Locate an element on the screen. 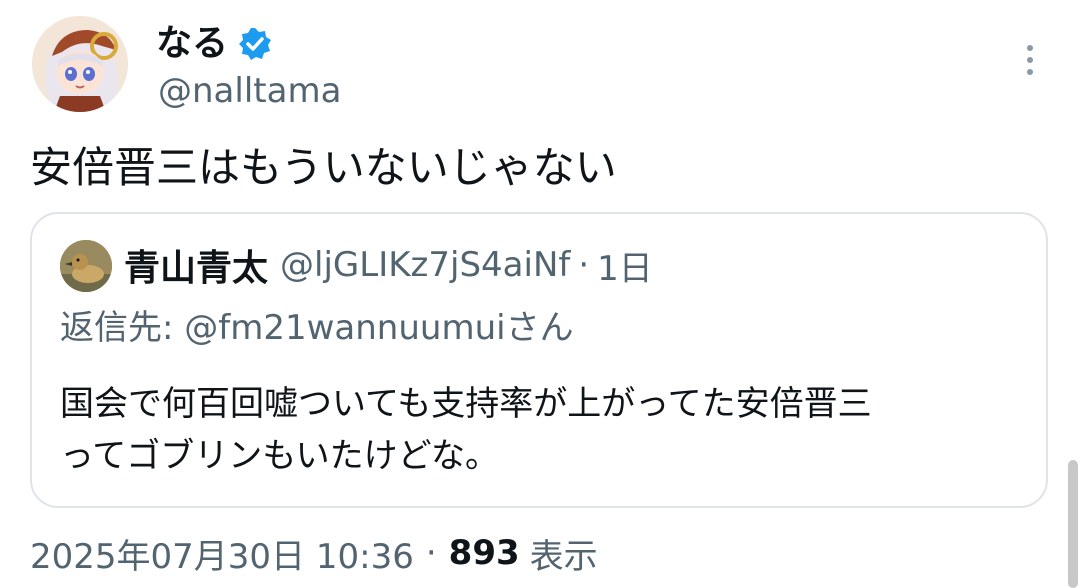 The height and width of the screenshot is (588, 1080). quote-time: 1日 is located at coordinates (625, 265).